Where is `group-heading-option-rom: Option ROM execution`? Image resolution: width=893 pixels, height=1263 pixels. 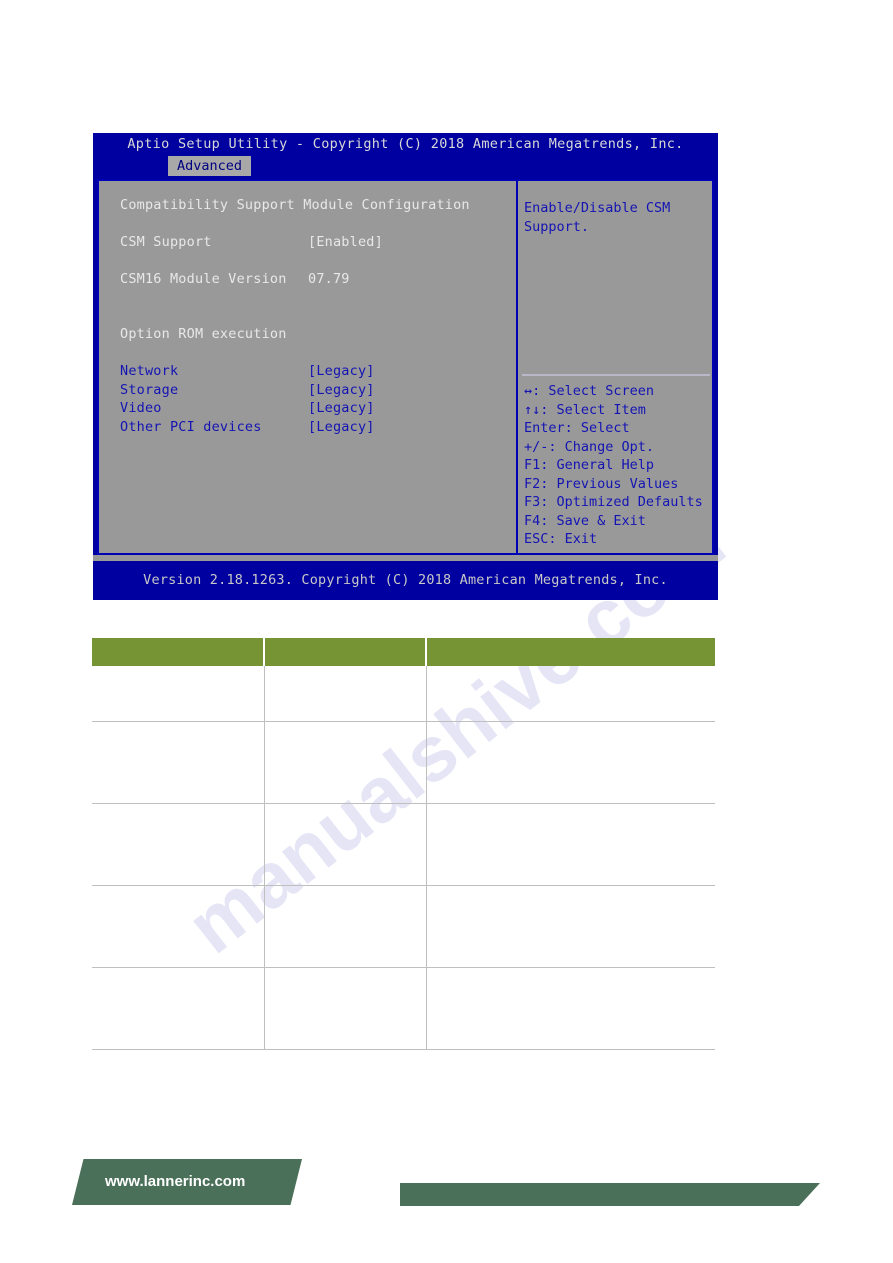
group-heading-option-rom: Option ROM execution is located at coordinates (203, 334).